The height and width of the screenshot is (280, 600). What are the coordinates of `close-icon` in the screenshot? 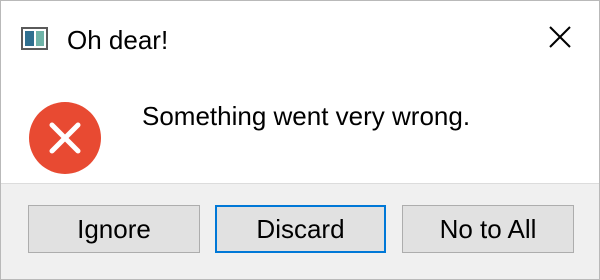 It's located at (560, 37).